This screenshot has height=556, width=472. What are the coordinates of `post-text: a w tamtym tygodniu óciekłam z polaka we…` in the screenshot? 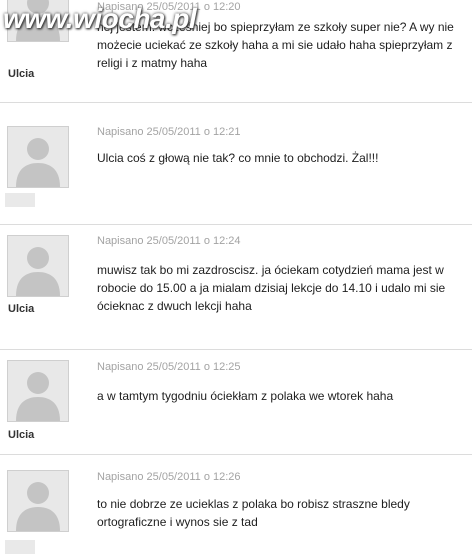 It's located at (245, 396).